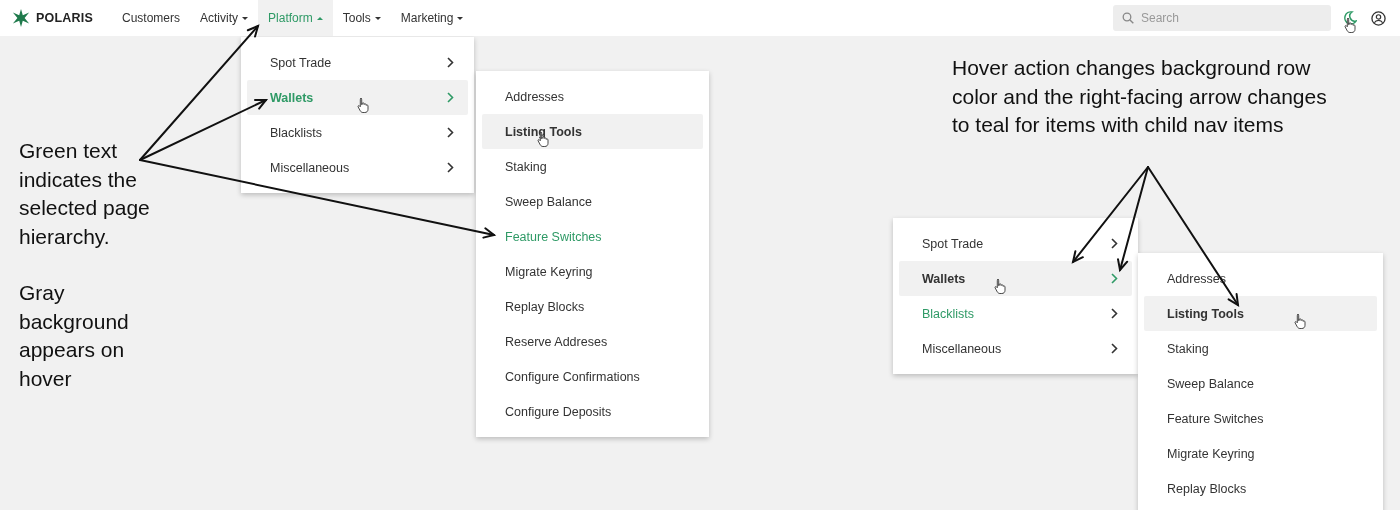 The image size is (1400, 510). What do you see at coordinates (1015, 278) in the screenshot?
I see `menu-item: Wallets` at bounding box center [1015, 278].